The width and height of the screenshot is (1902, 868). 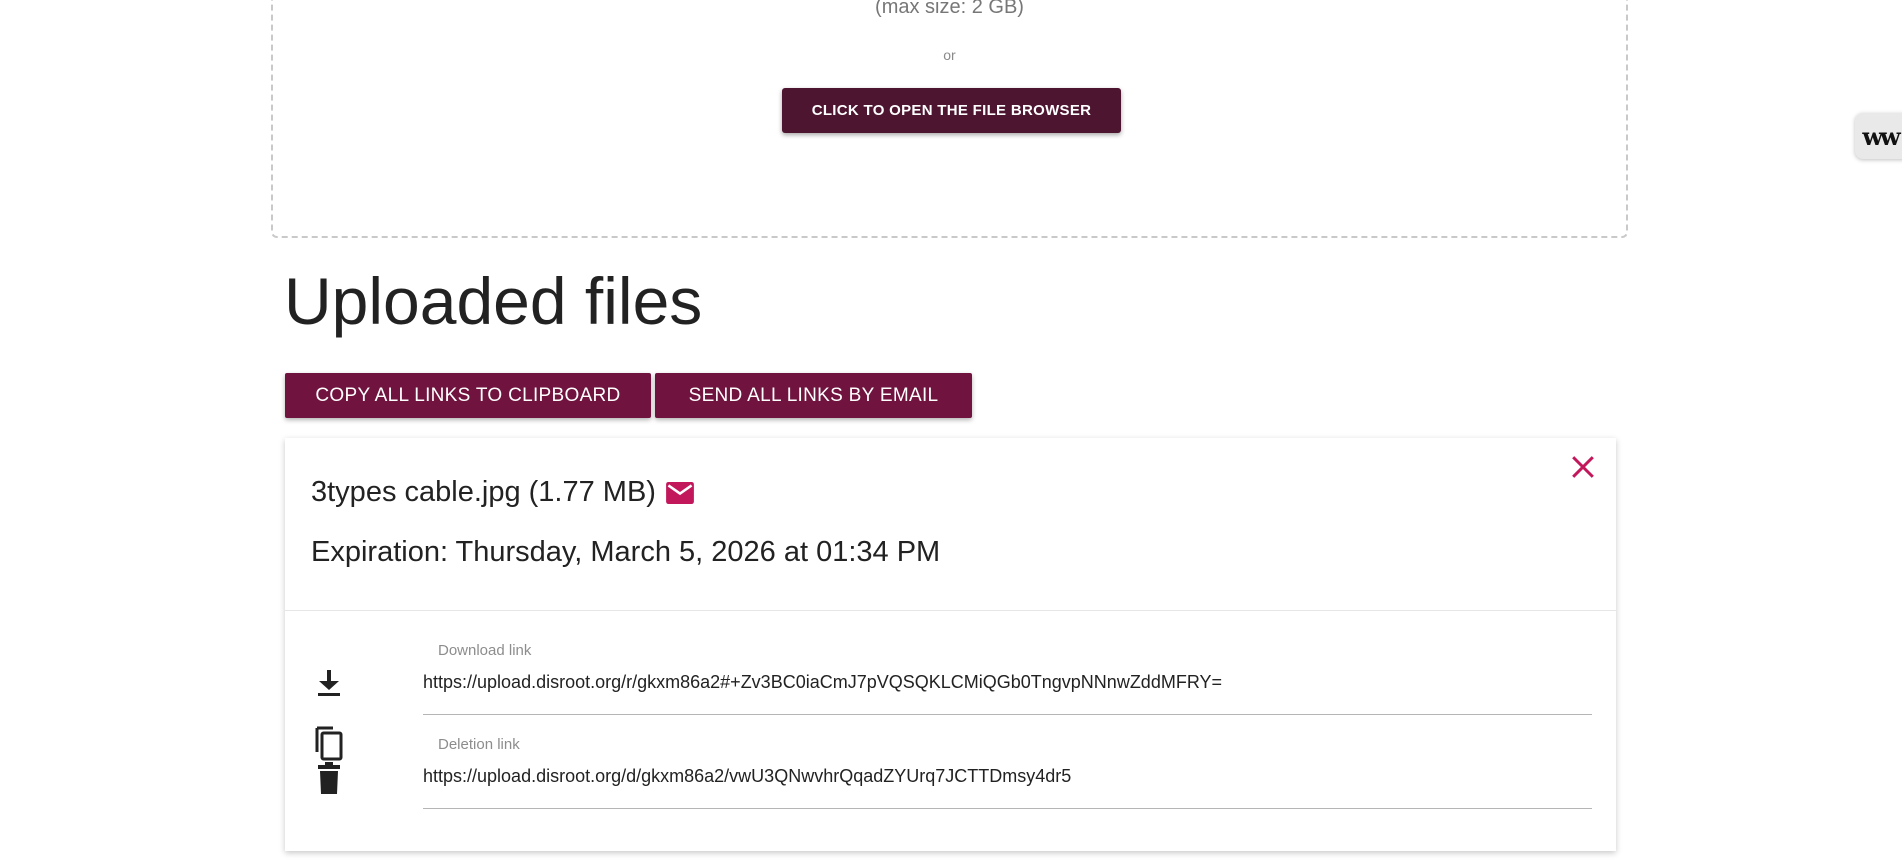 I want to click on page-title: Uploaded files, so click(x=493, y=301).